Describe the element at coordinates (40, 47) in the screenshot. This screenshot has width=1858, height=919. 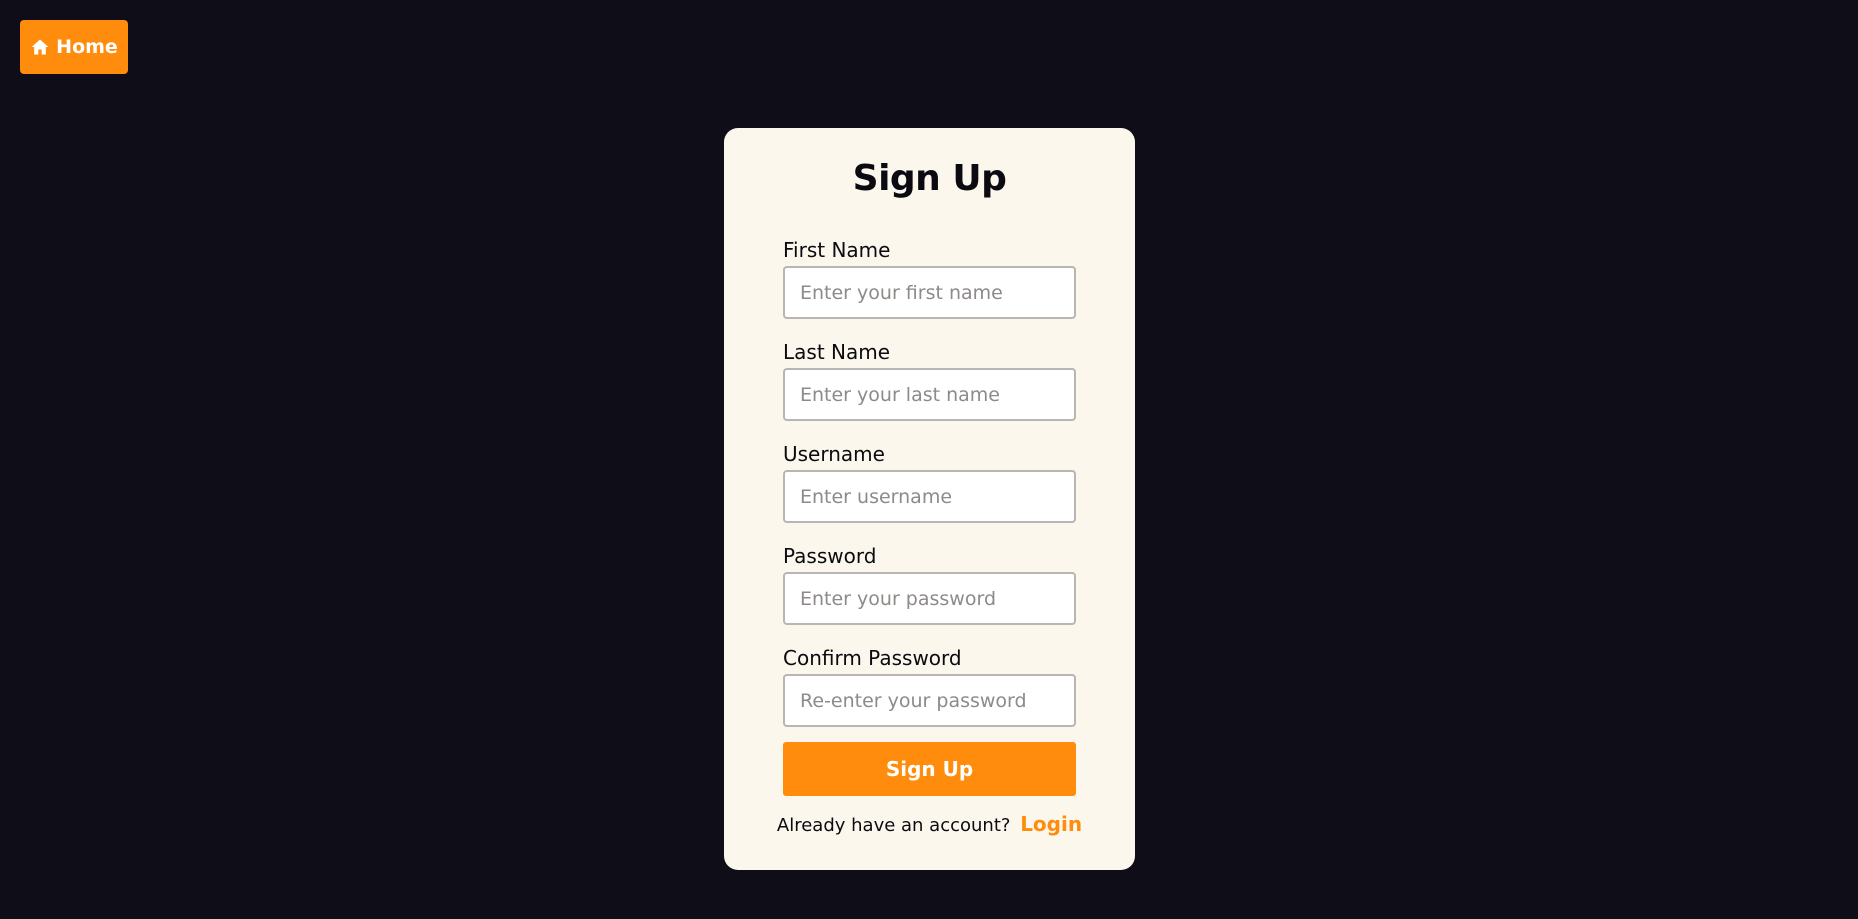
I see `house-icon` at that location.